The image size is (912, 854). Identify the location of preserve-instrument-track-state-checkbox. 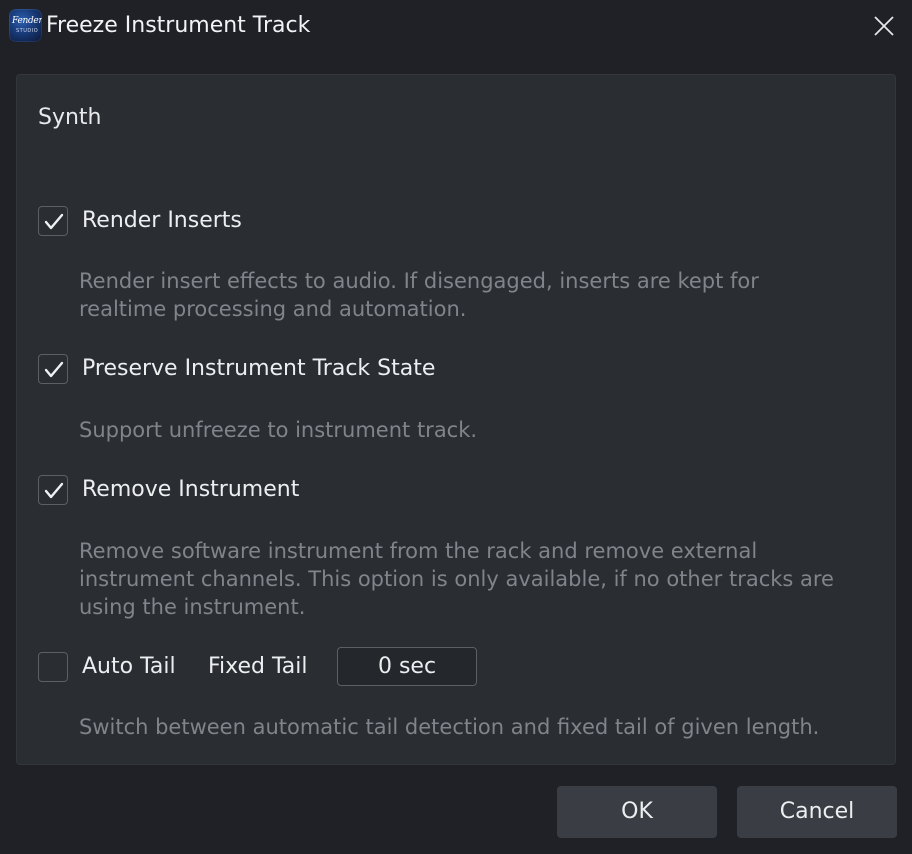
(53, 369).